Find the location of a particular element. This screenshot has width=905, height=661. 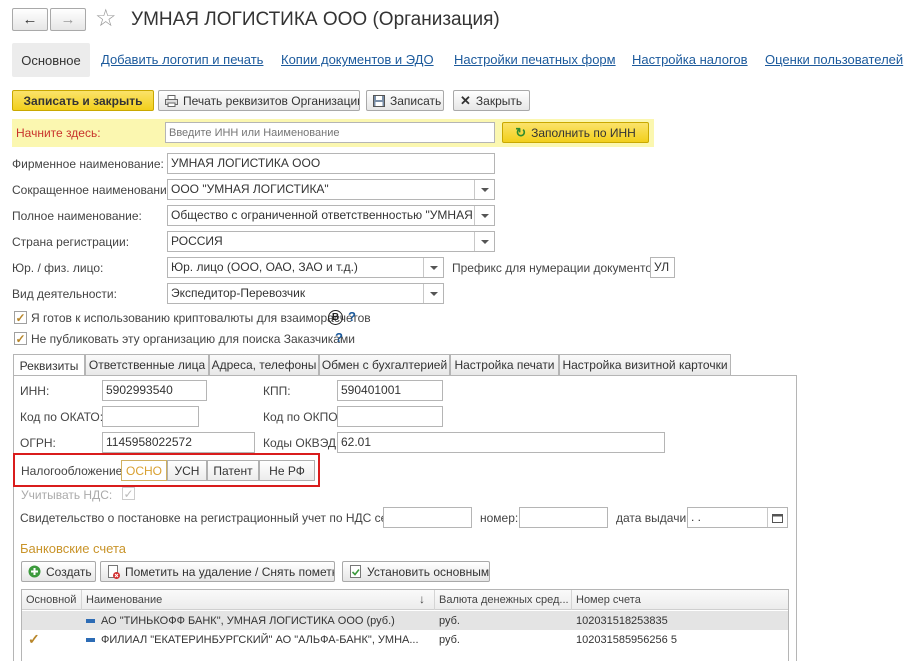

vat-checkbox: ✓ is located at coordinates (128, 494).